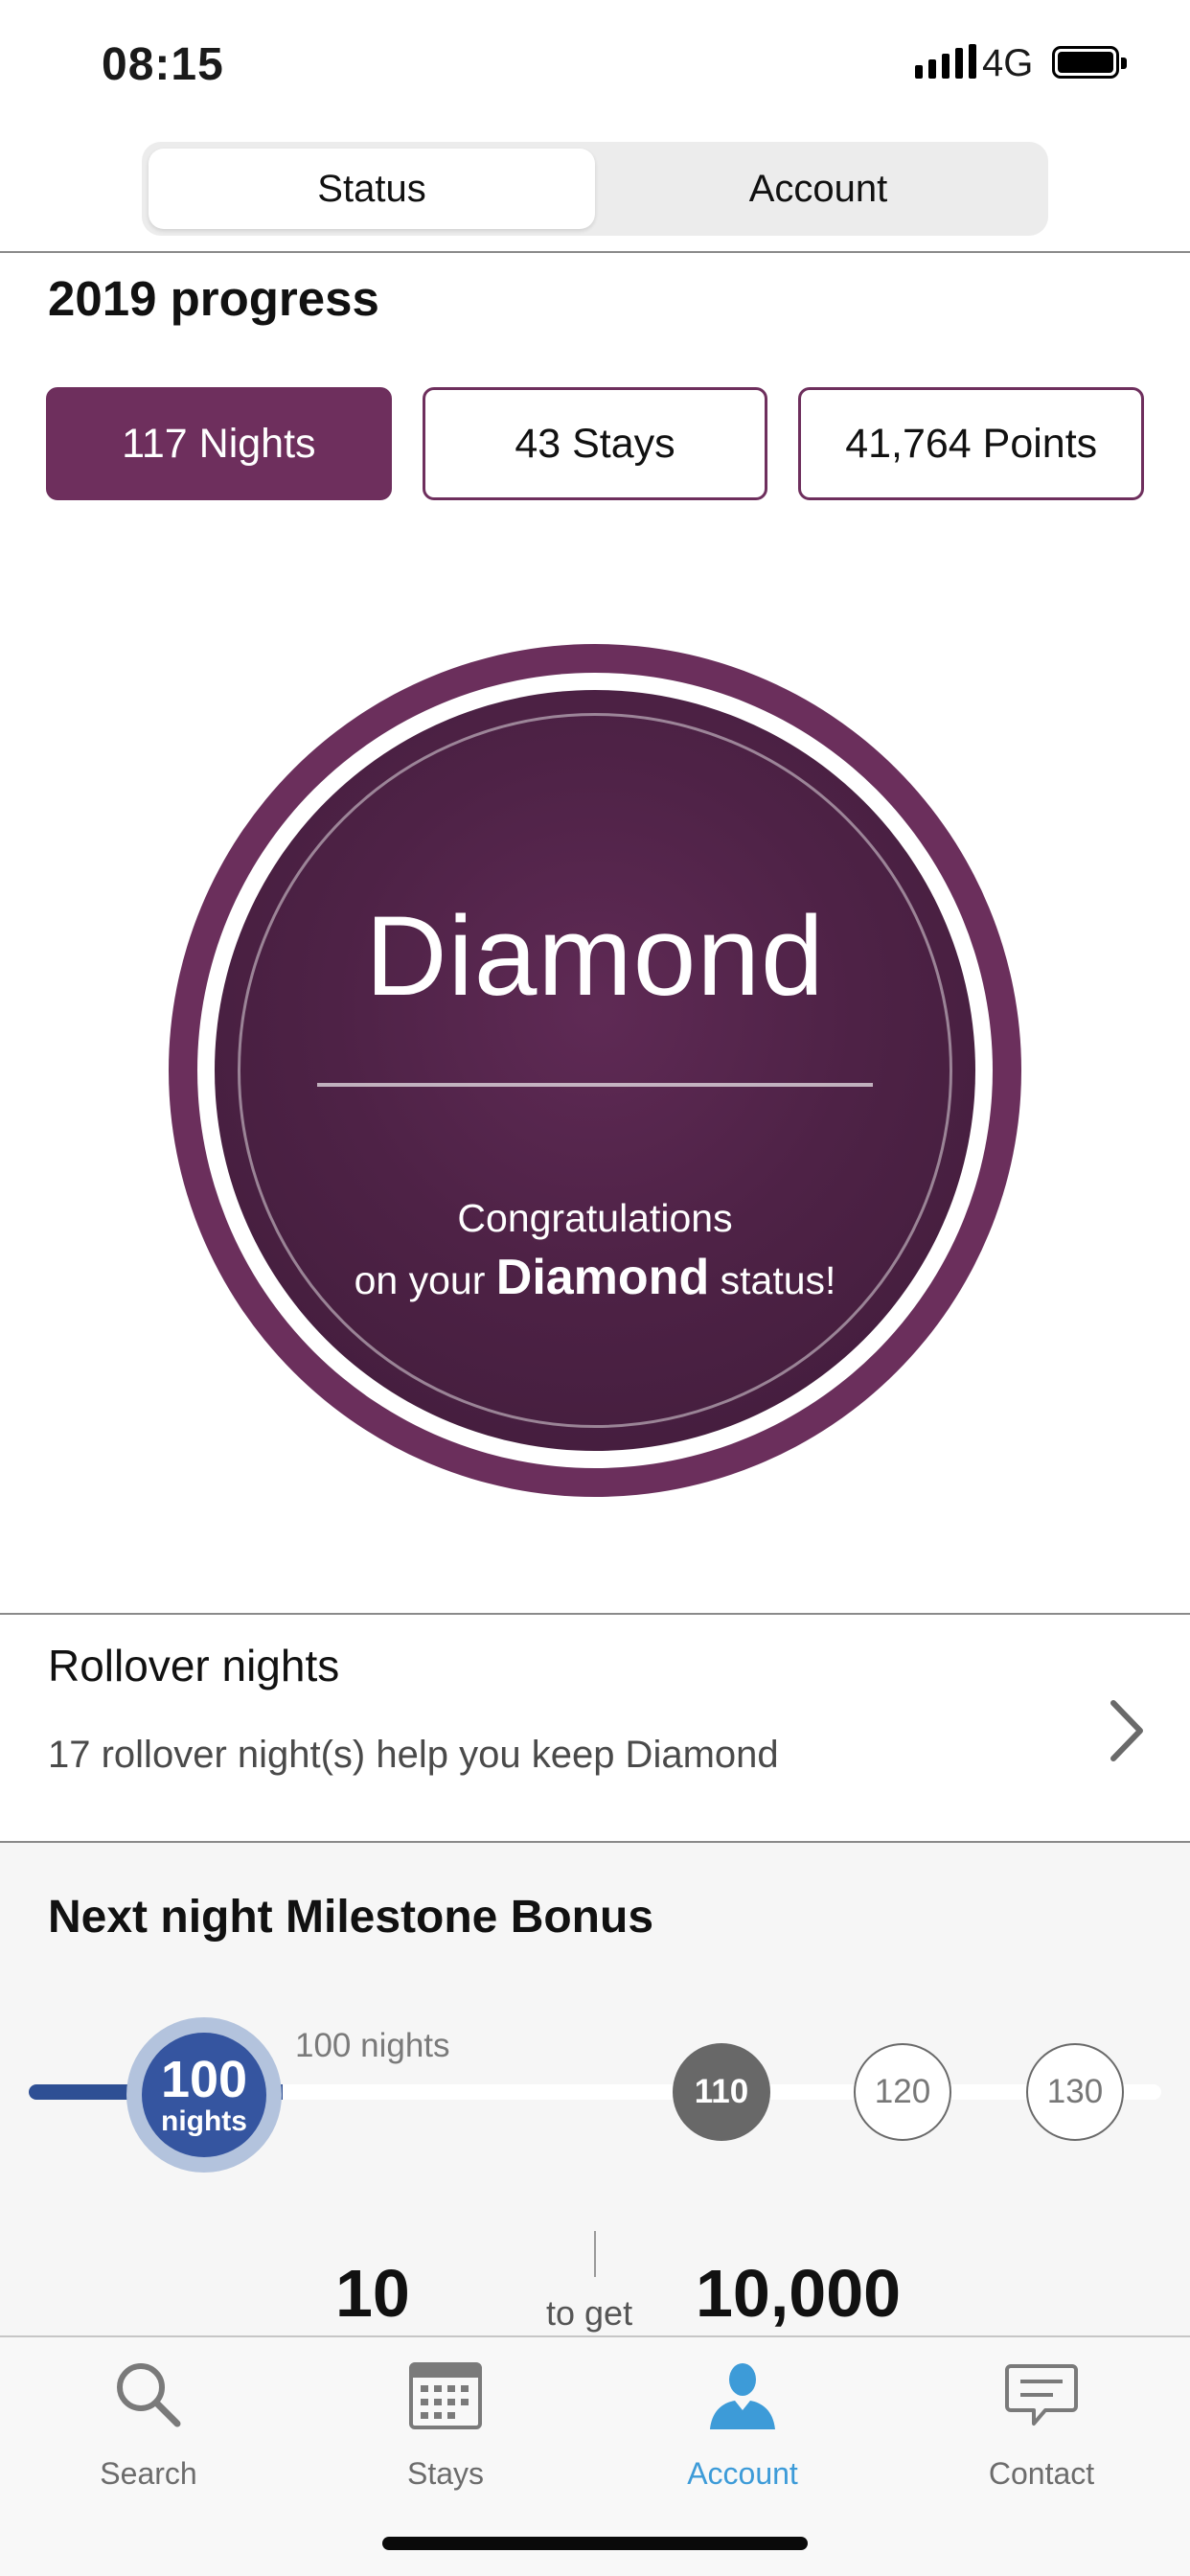  What do you see at coordinates (214, 298) in the screenshot?
I see `progress-title: 2019 progress` at bounding box center [214, 298].